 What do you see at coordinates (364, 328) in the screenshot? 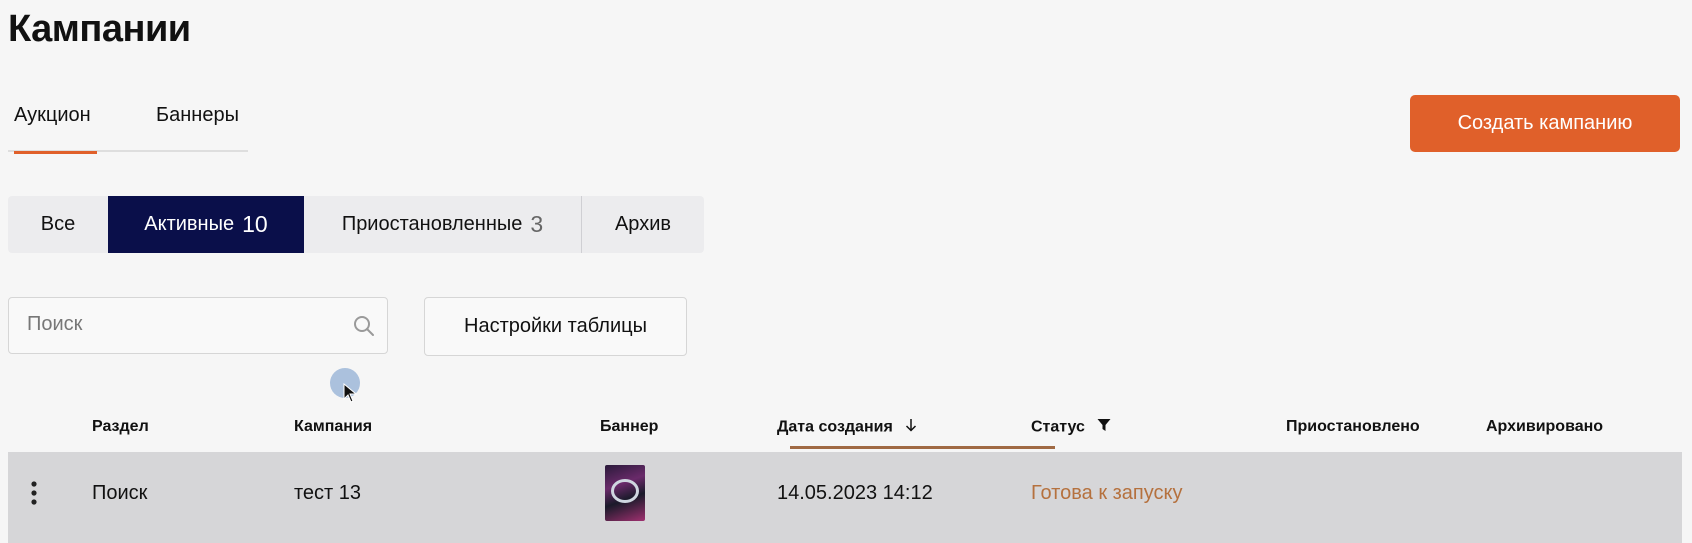
I see `search-icon` at bounding box center [364, 328].